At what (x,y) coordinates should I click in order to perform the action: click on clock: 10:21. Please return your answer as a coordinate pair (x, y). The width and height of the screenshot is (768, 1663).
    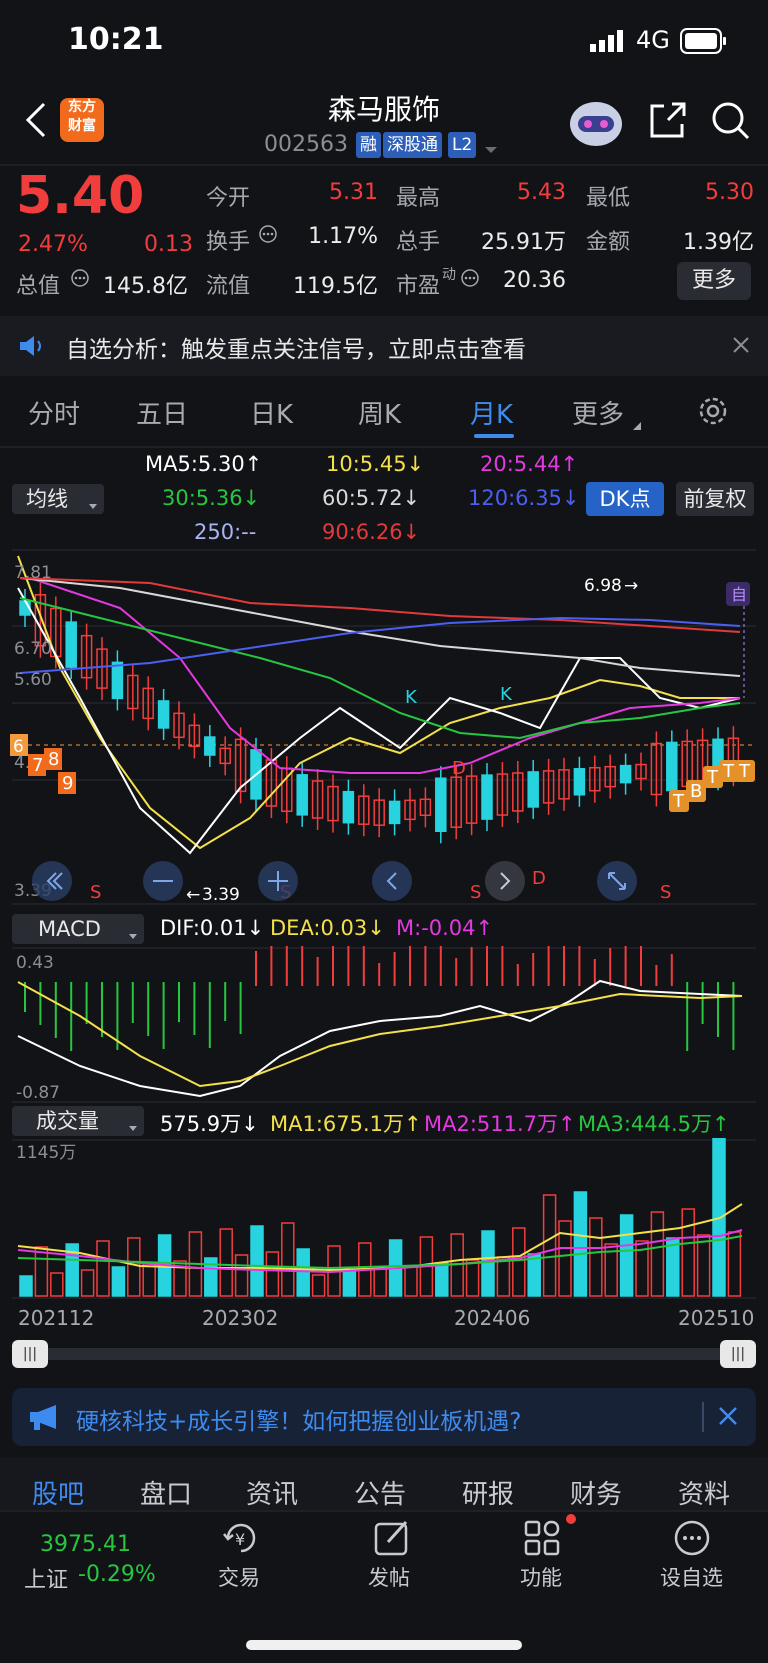
    Looking at the image, I should click on (116, 39).